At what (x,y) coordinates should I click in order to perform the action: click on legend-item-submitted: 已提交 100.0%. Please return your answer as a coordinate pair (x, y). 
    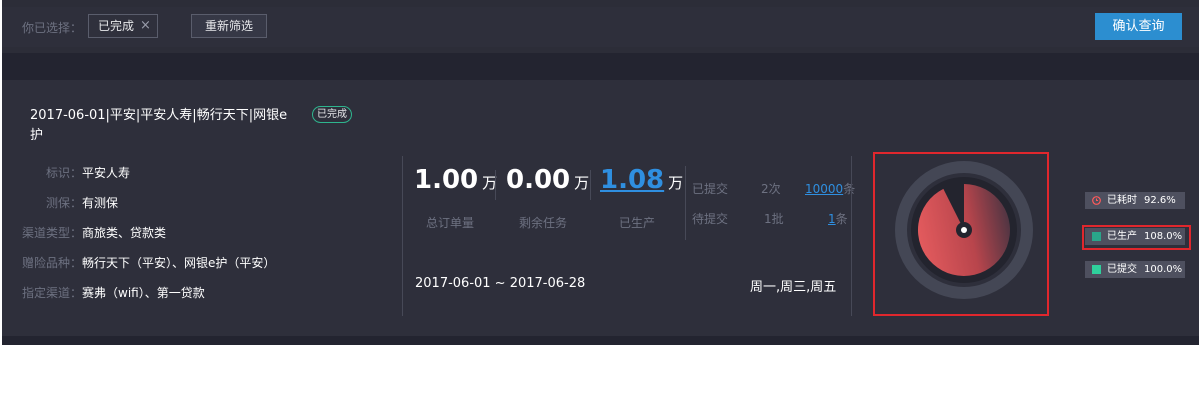
    Looking at the image, I should click on (1135, 269).